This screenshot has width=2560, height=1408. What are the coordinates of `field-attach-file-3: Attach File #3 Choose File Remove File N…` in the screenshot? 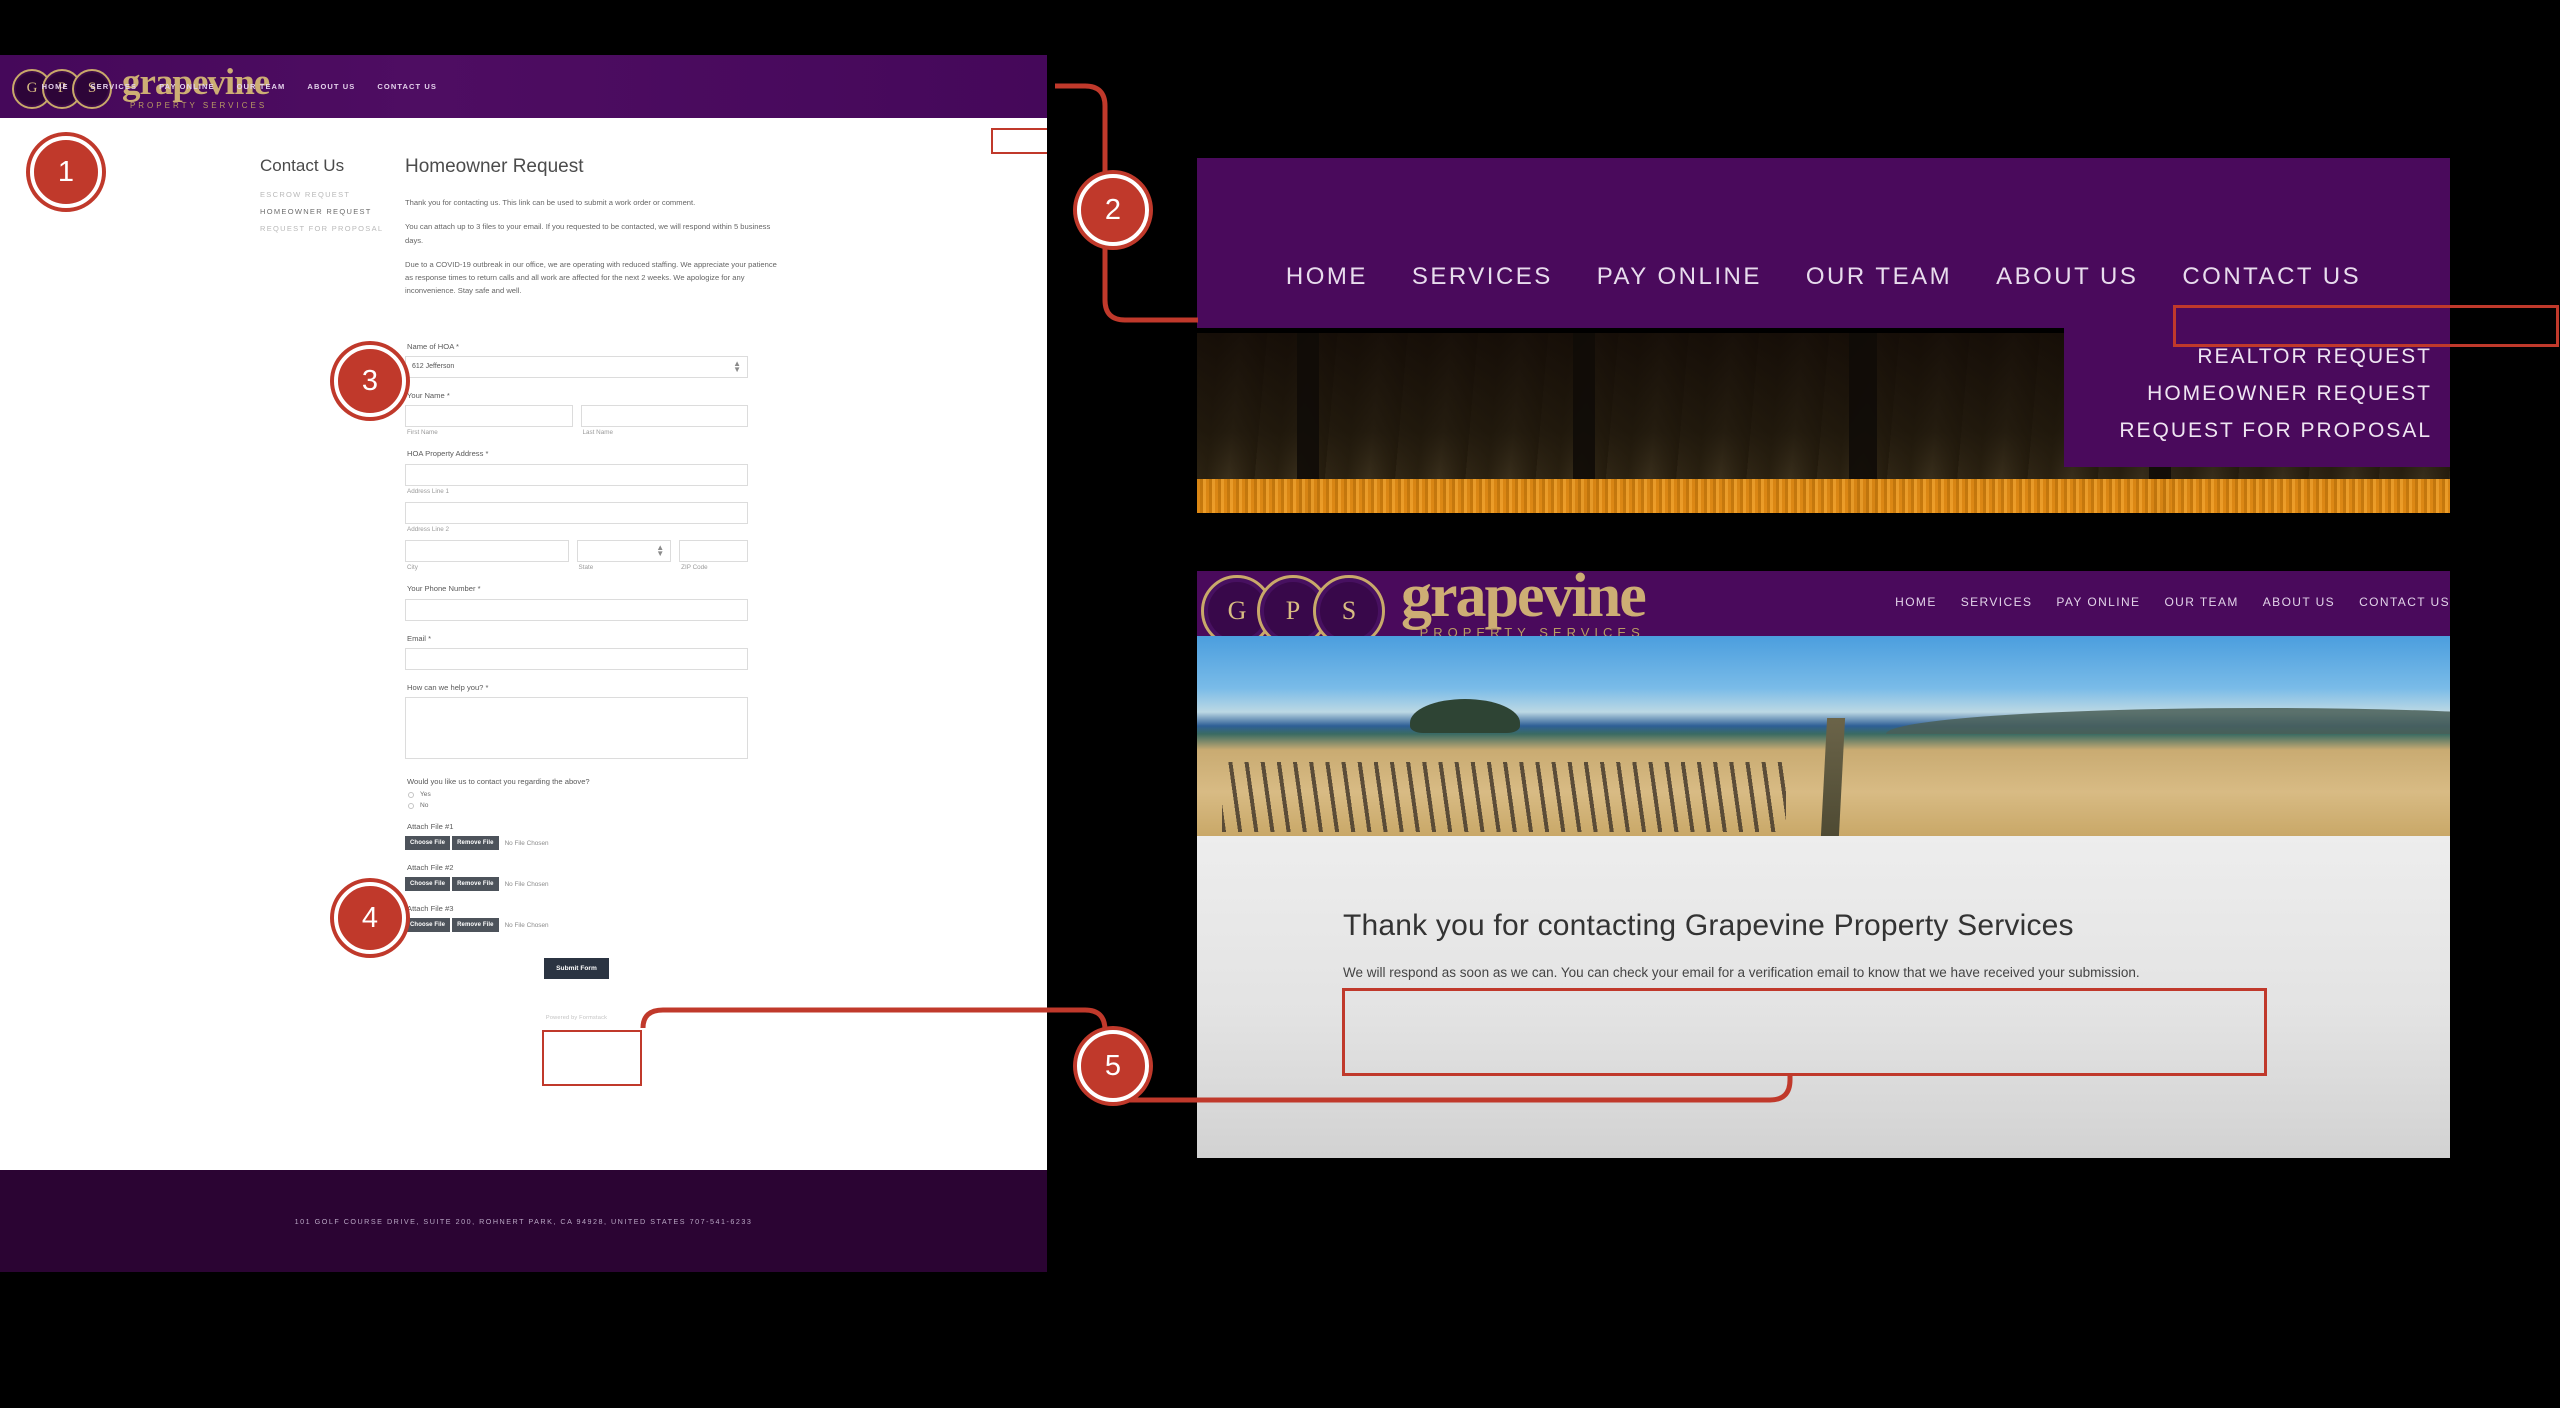 It's located at (576, 918).